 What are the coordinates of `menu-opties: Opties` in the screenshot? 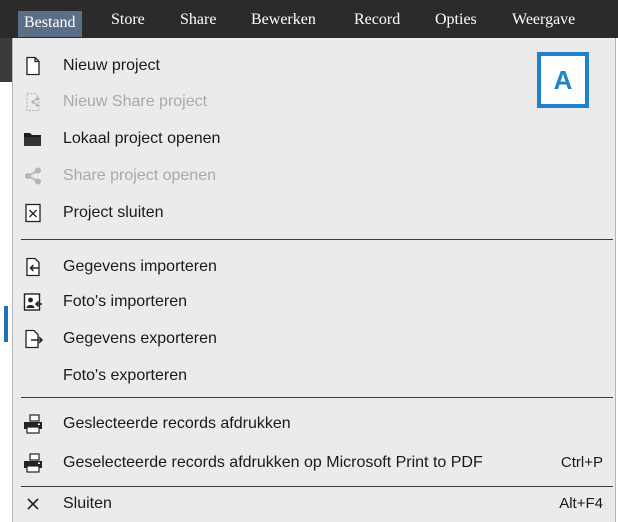 It's located at (456, 20).